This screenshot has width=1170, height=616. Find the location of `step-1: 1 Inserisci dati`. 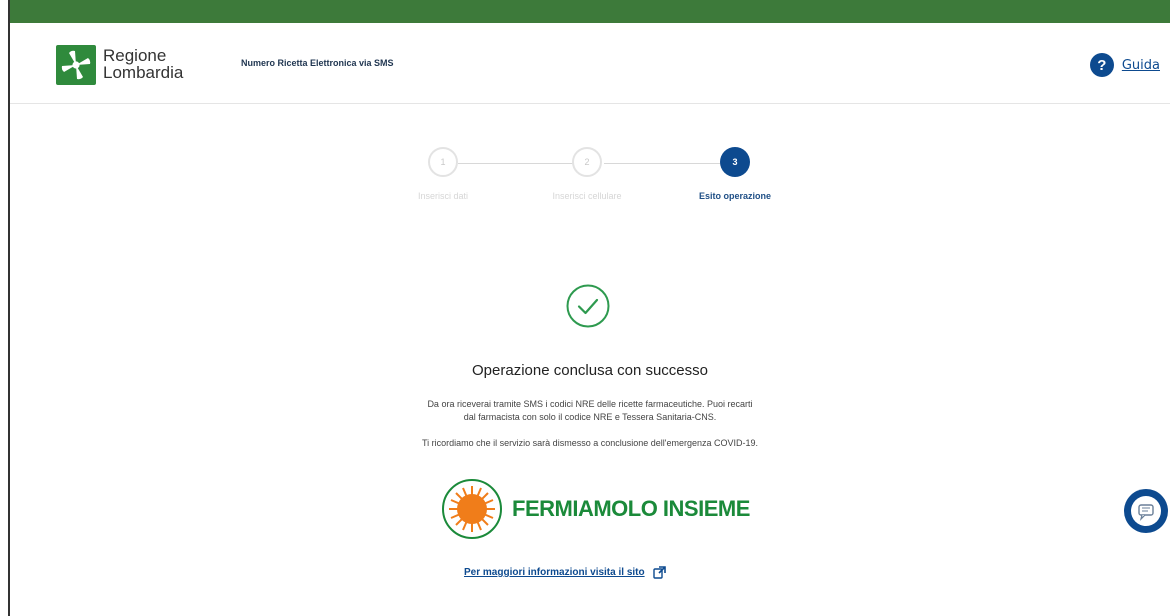

step-1: 1 Inserisci dati is located at coordinates (443, 174).